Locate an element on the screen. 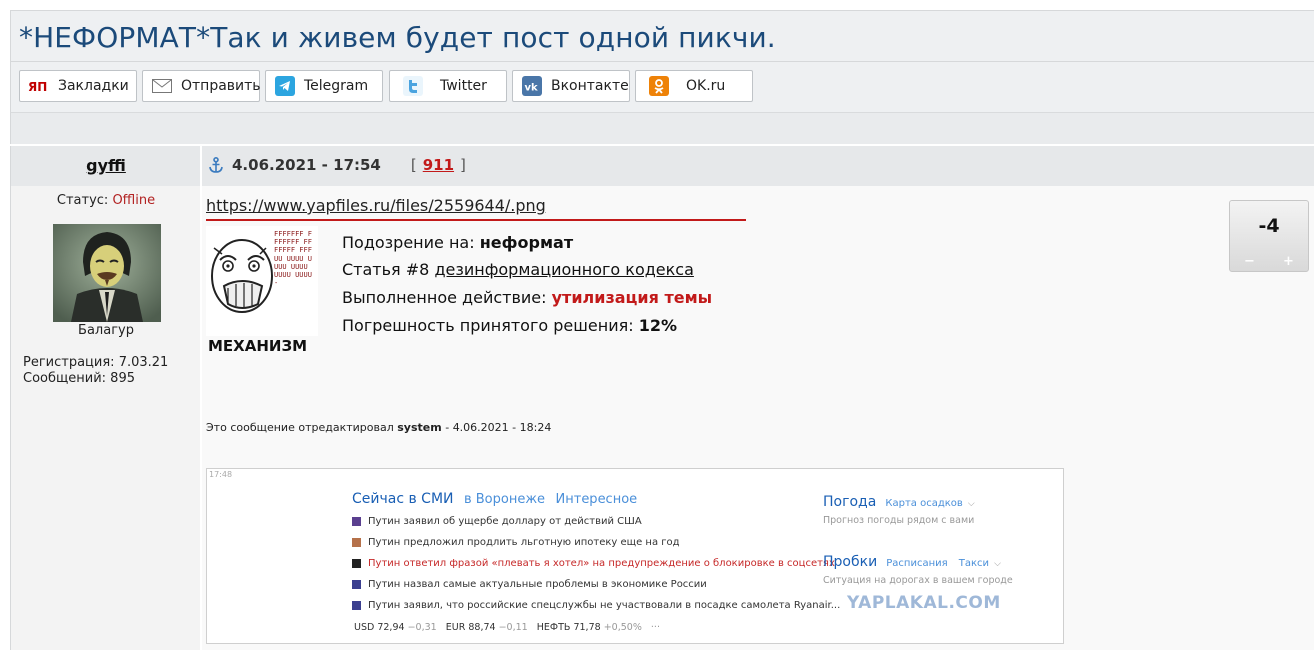  traffic-sub: Ситуация на дорогах в вашем городе is located at coordinates (918, 580).